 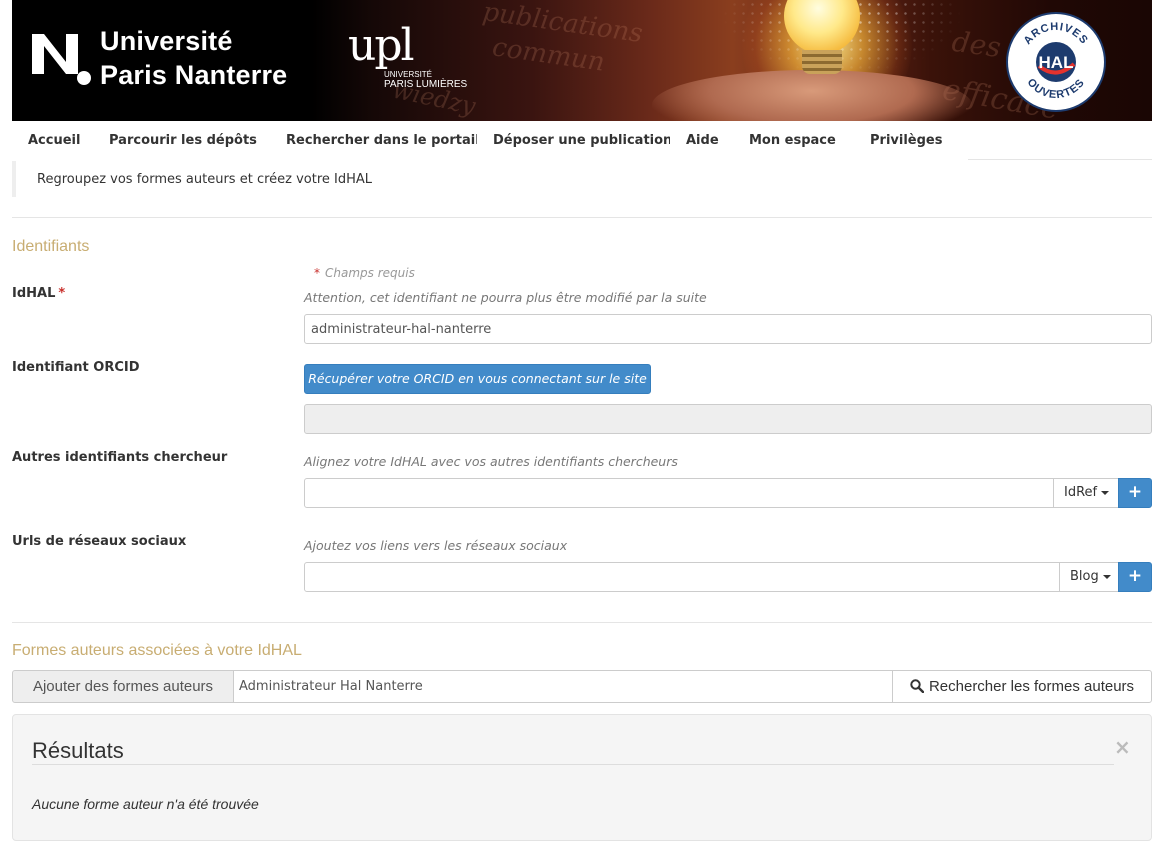 I want to click on upl-line1: UNIVERSITÉ, so click(x=408, y=74).